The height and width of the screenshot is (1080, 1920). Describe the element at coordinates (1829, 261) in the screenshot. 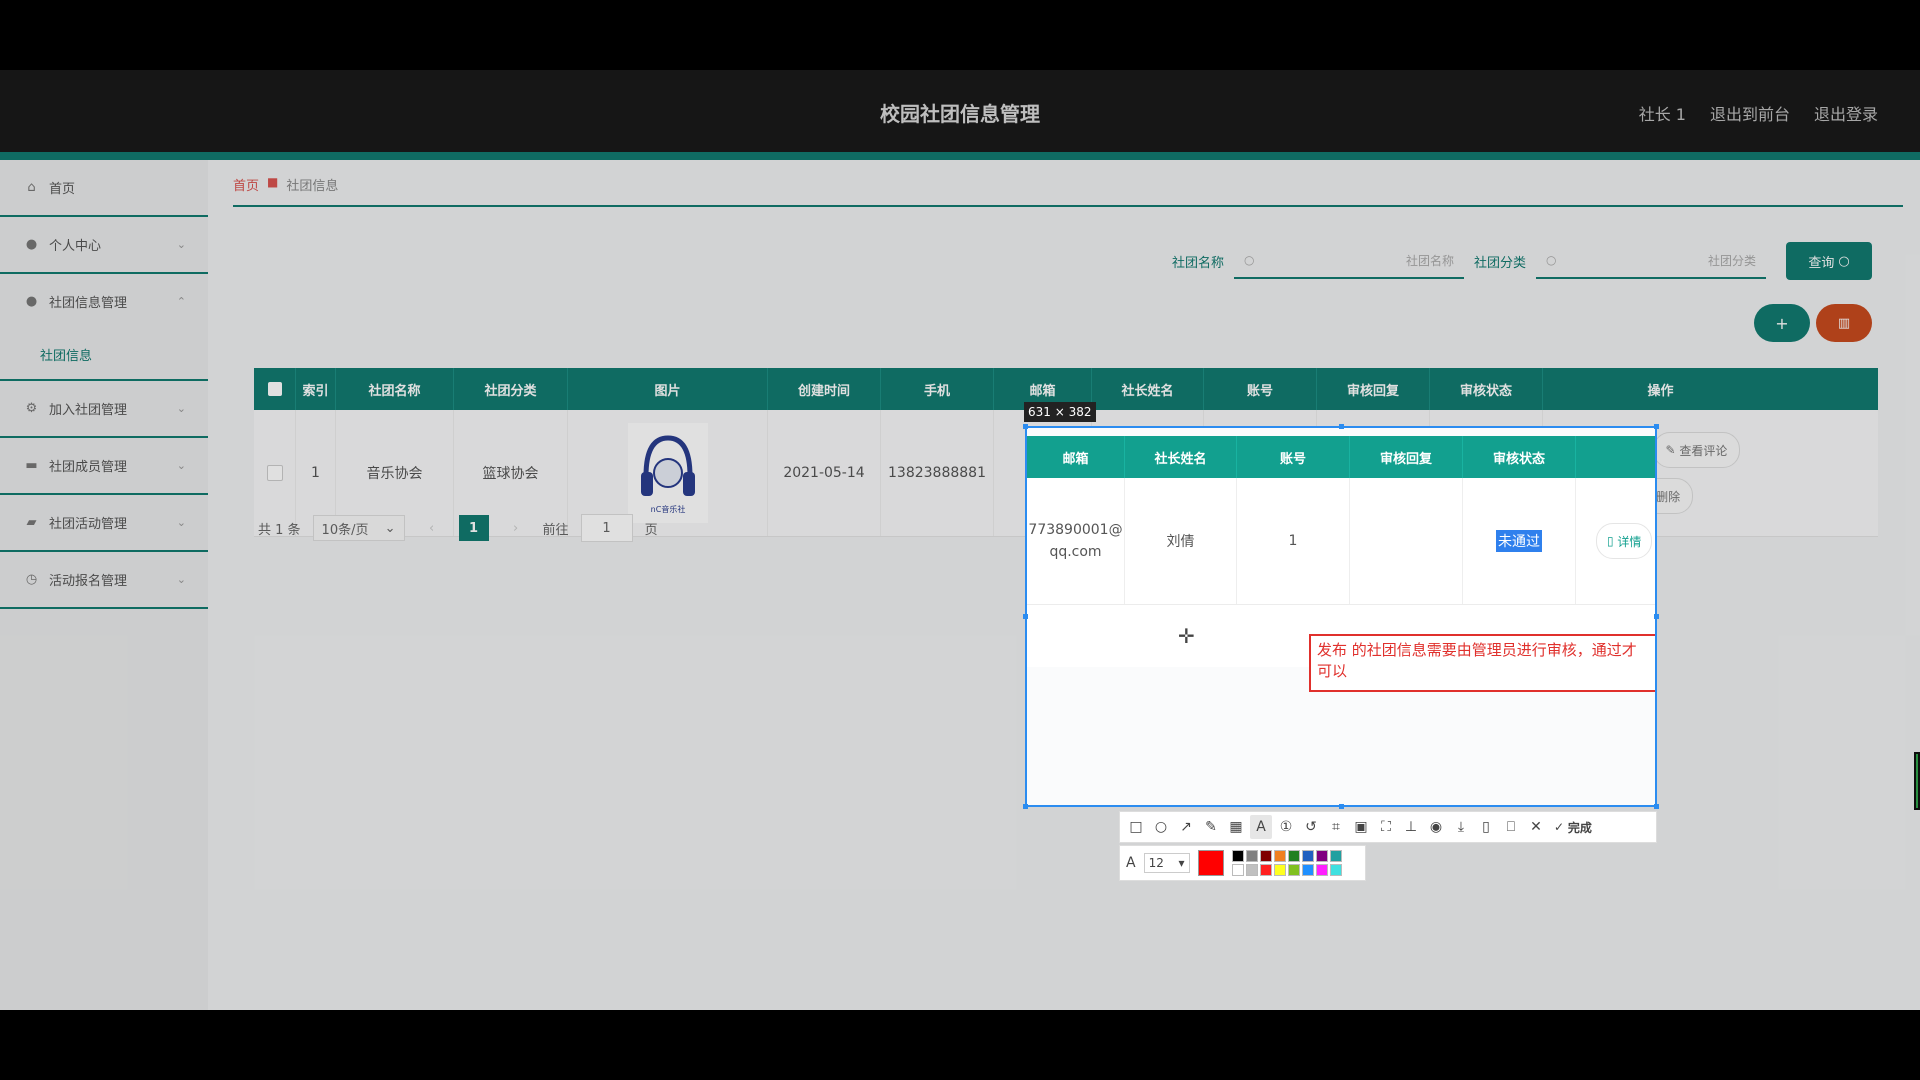

I see `query-button: 查询 ○` at that location.